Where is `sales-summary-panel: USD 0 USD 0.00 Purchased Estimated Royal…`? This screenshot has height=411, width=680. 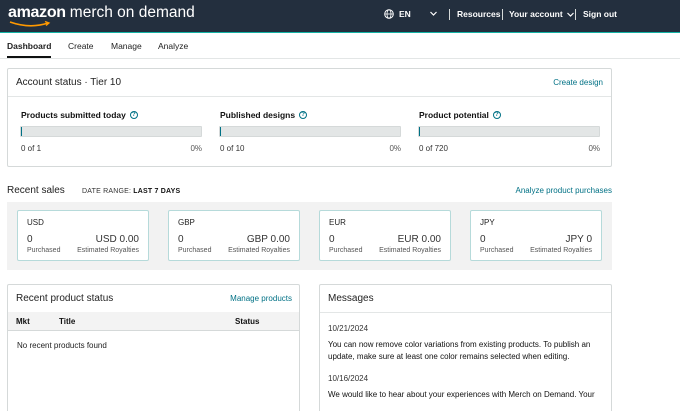 sales-summary-panel: USD 0 USD 0.00 Purchased Estimated Royal… is located at coordinates (309, 236).